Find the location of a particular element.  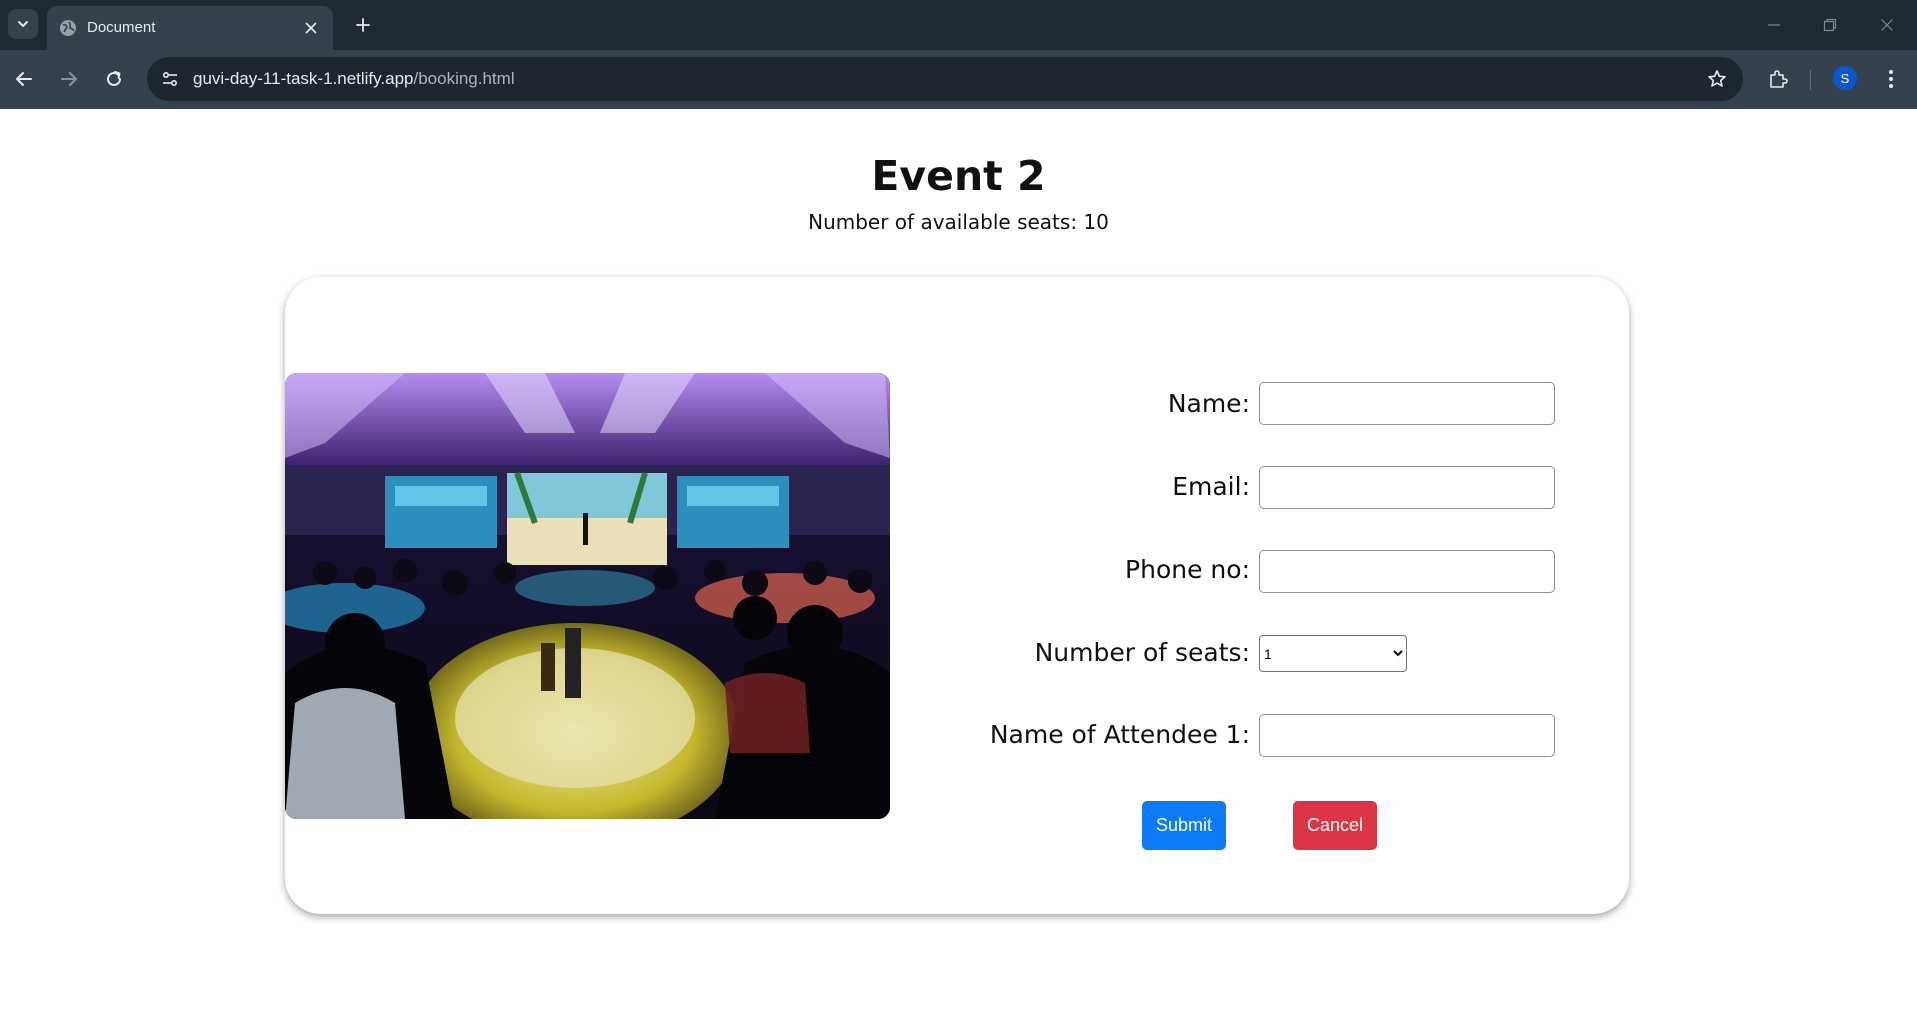

arrow-right-icon is located at coordinates (69, 79).